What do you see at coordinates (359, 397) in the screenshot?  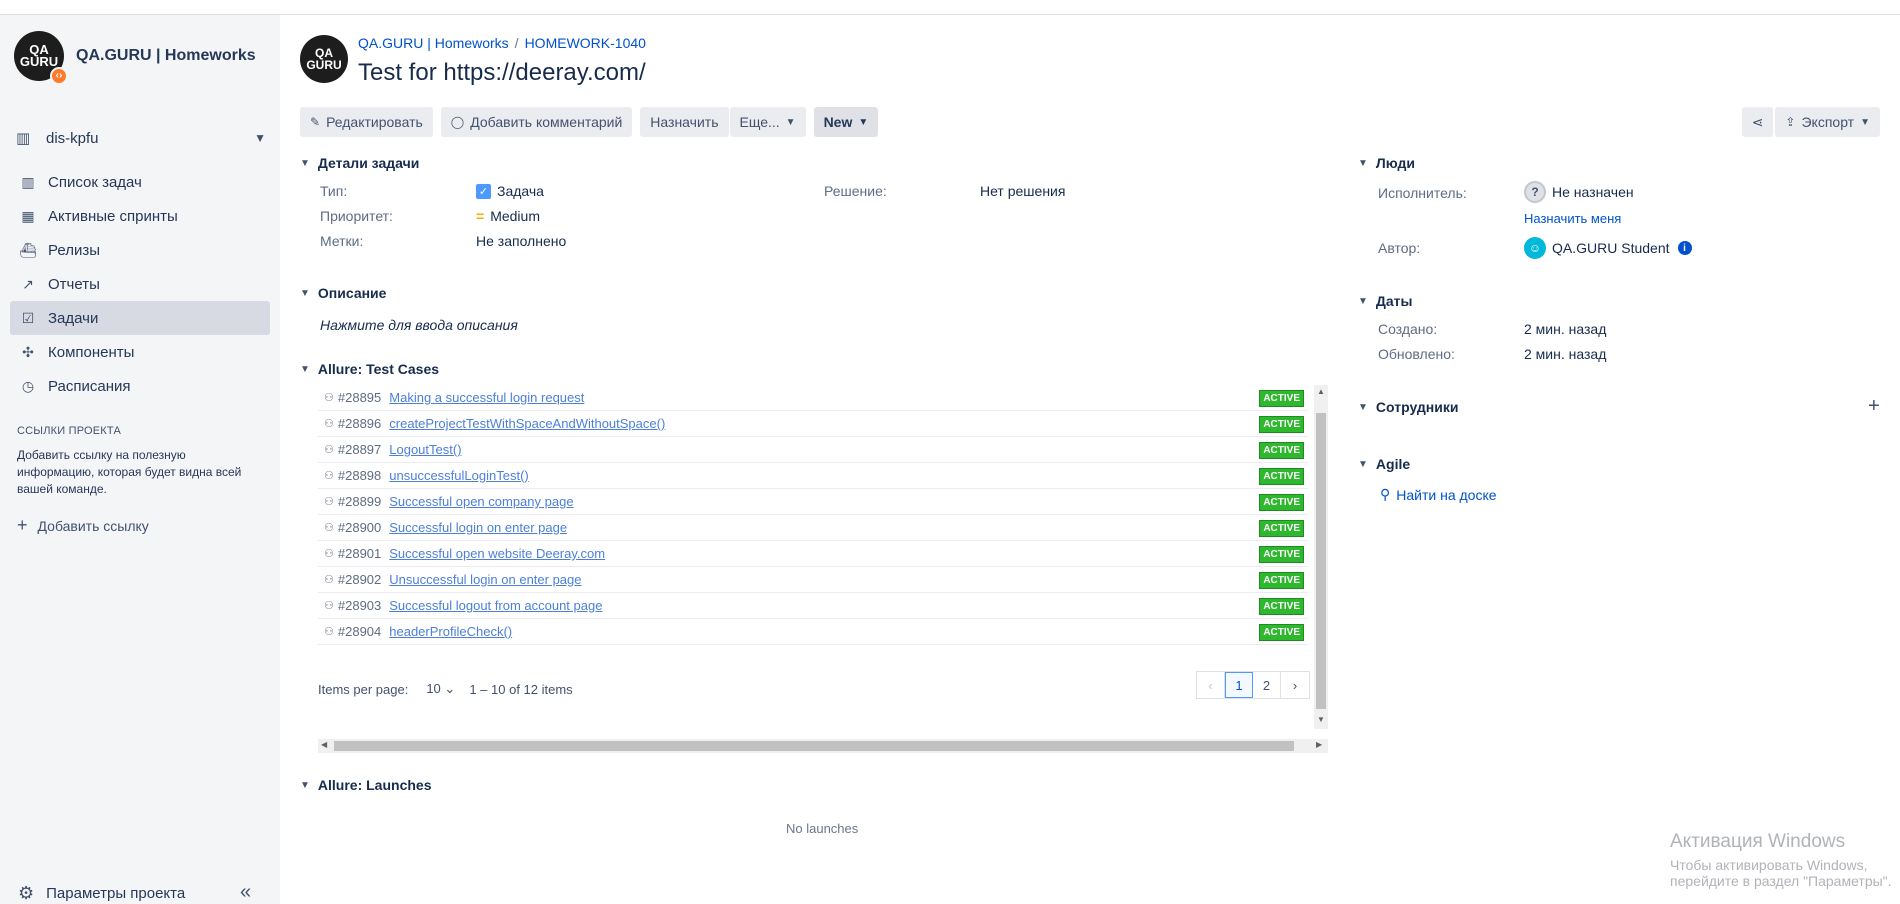 I see `test-case-id: #28895` at bounding box center [359, 397].